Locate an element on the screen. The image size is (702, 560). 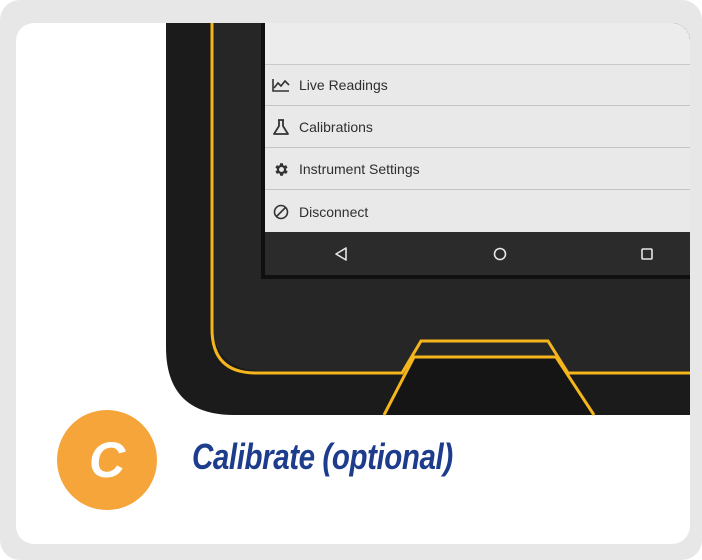
menu-item-label: Calibrations is located at coordinates (336, 127).